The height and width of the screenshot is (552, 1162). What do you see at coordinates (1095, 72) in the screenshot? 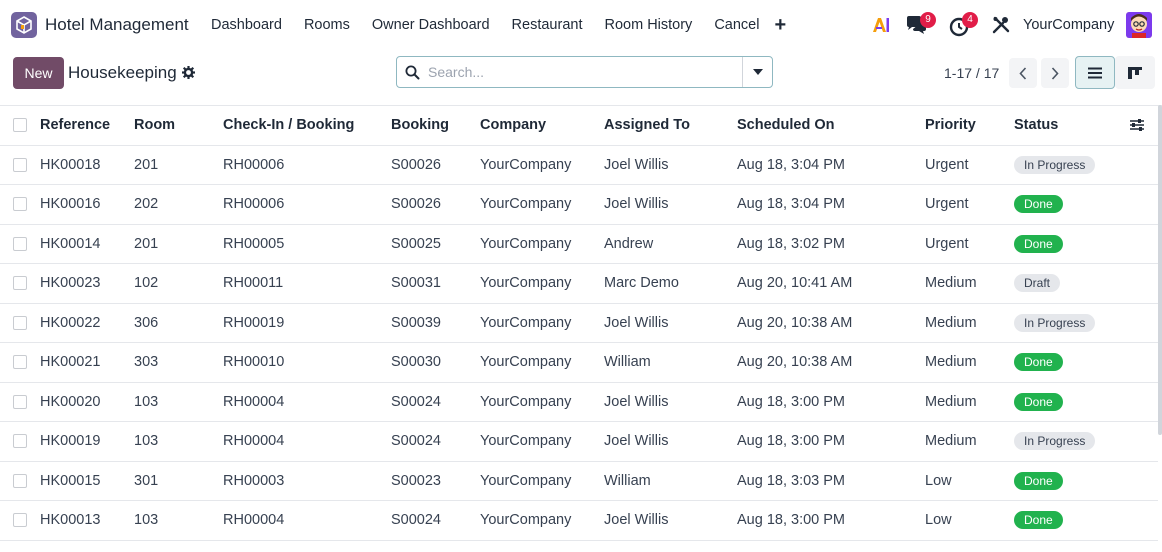
I see `list-view-button` at bounding box center [1095, 72].